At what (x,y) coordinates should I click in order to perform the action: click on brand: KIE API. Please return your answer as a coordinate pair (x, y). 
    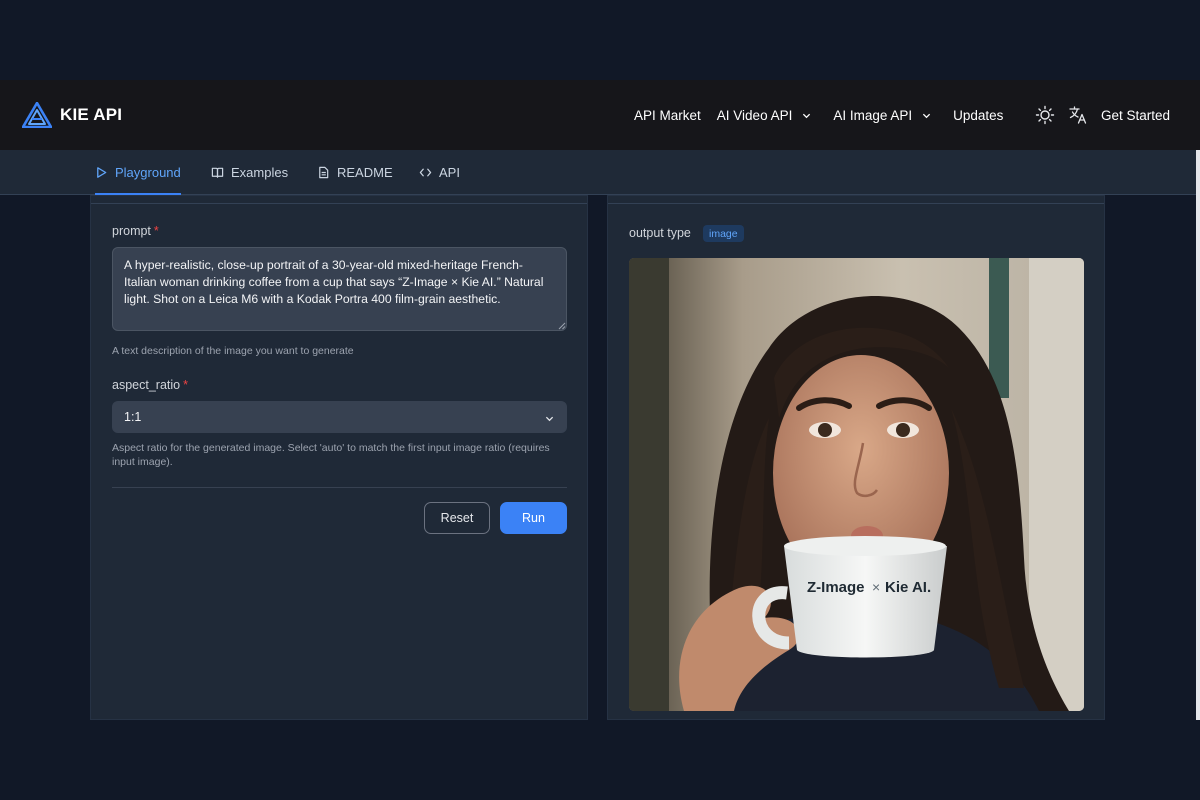
    Looking at the image, I should click on (72, 115).